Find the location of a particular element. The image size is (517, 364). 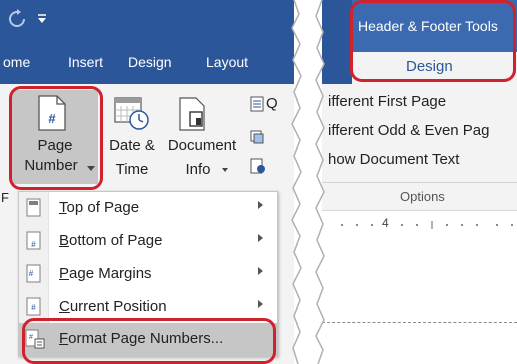

options-group-label: Options is located at coordinates (422, 196).